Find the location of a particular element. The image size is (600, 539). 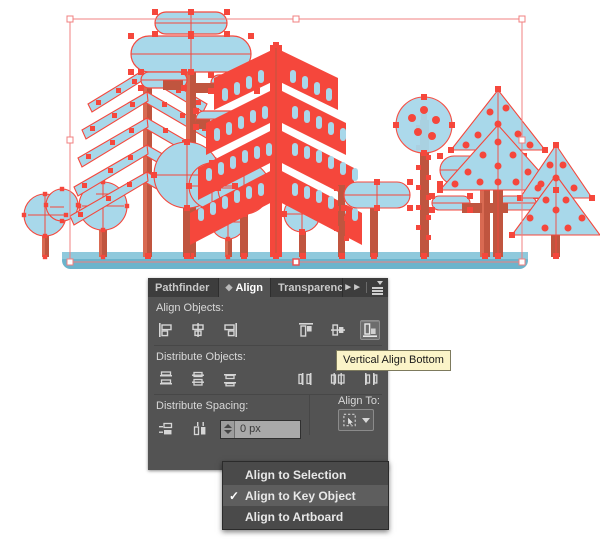

tab-pathfinder-label: Pathfinder is located at coordinates (182, 287).